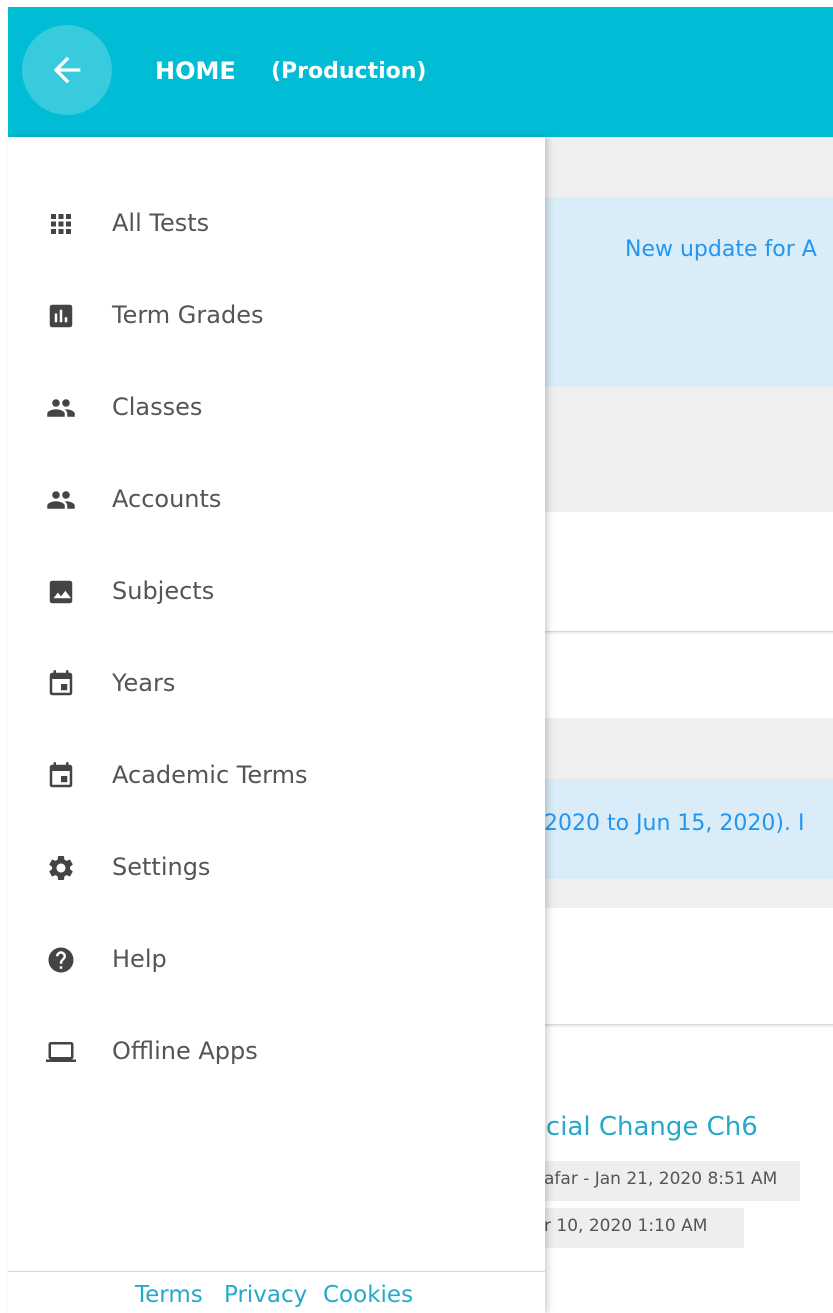 This screenshot has width=833, height=1313. I want to click on test-created-meta: afar - Jan 21, 2020 8:51 AM, so click(672, 1181).